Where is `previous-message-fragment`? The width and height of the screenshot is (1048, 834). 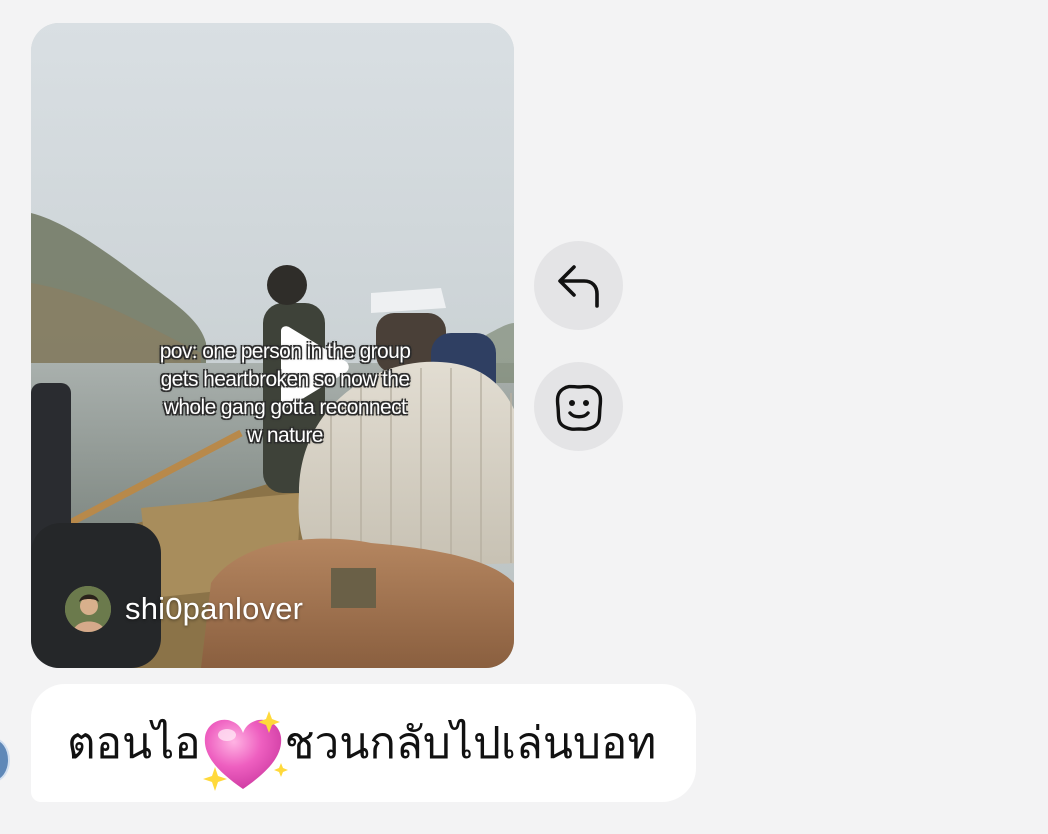 previous-message-fragment is located at coordinates (85, 3).